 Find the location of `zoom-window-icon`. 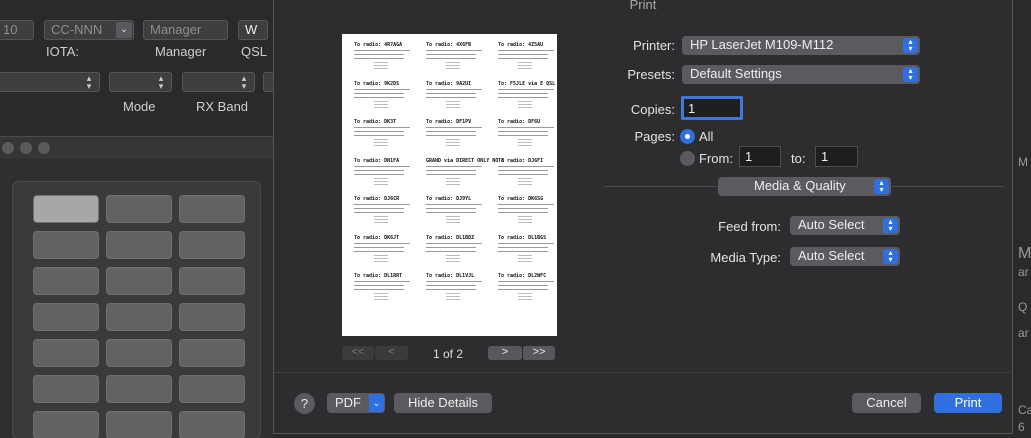

zoom-window-icon is located at coordinates (44, 148).